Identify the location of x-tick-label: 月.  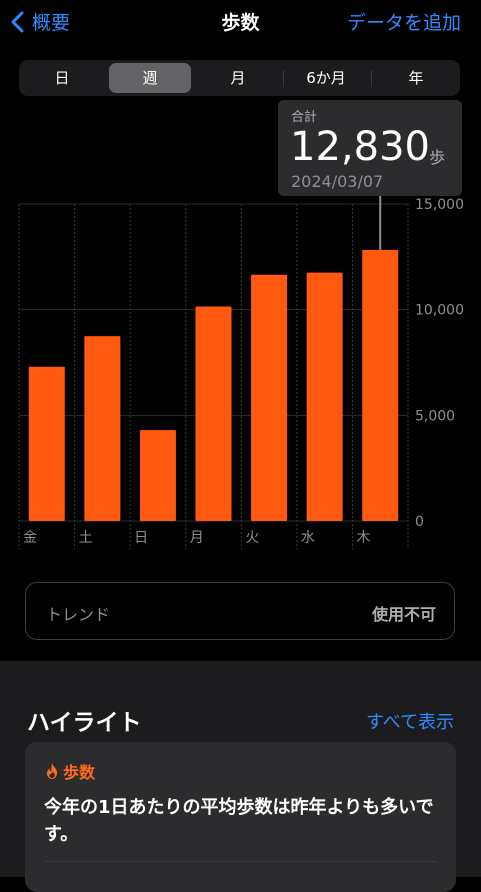
(197, 538).